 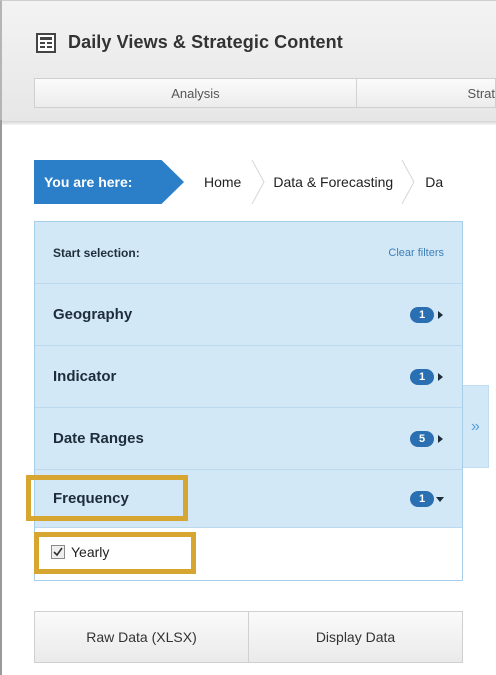 What do you see at coordinates (248, 253) in the screenshot?
I see `start-selection-row: Start selection: Clear filters` at bounding box center [248, 253].